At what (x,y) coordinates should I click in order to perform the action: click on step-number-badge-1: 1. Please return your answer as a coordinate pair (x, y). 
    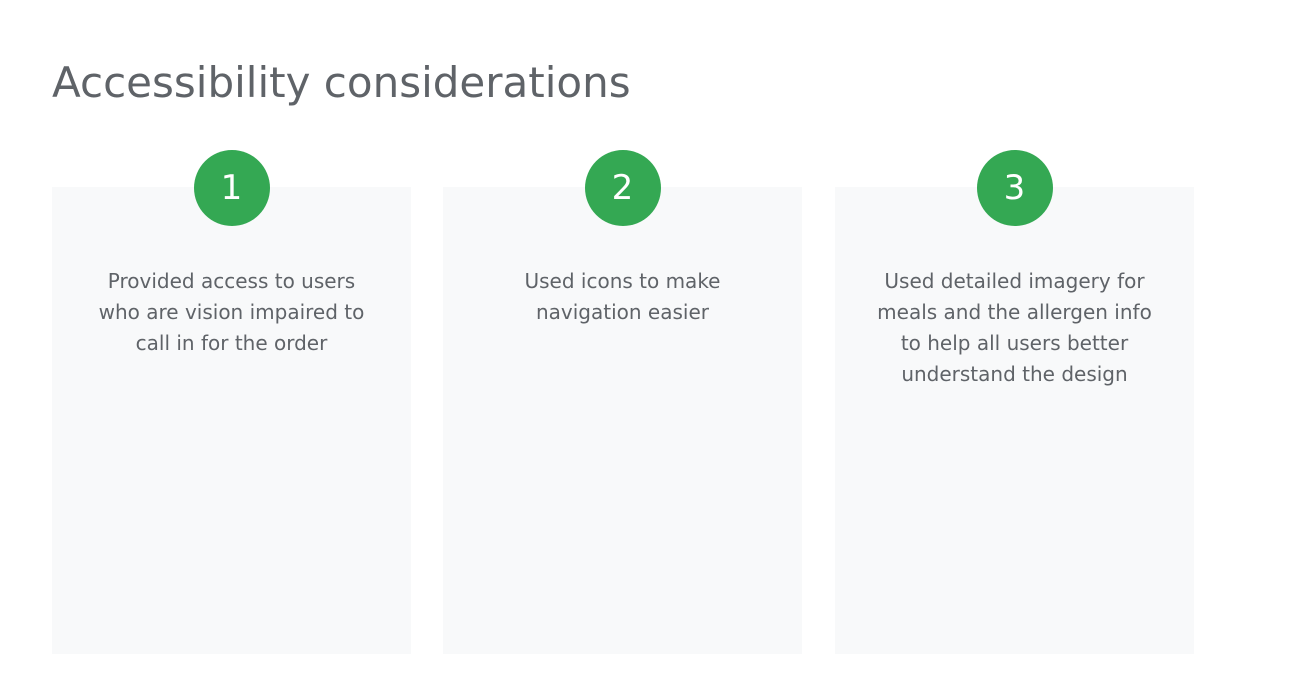
    Looking at the image, I should click on (231, 188).